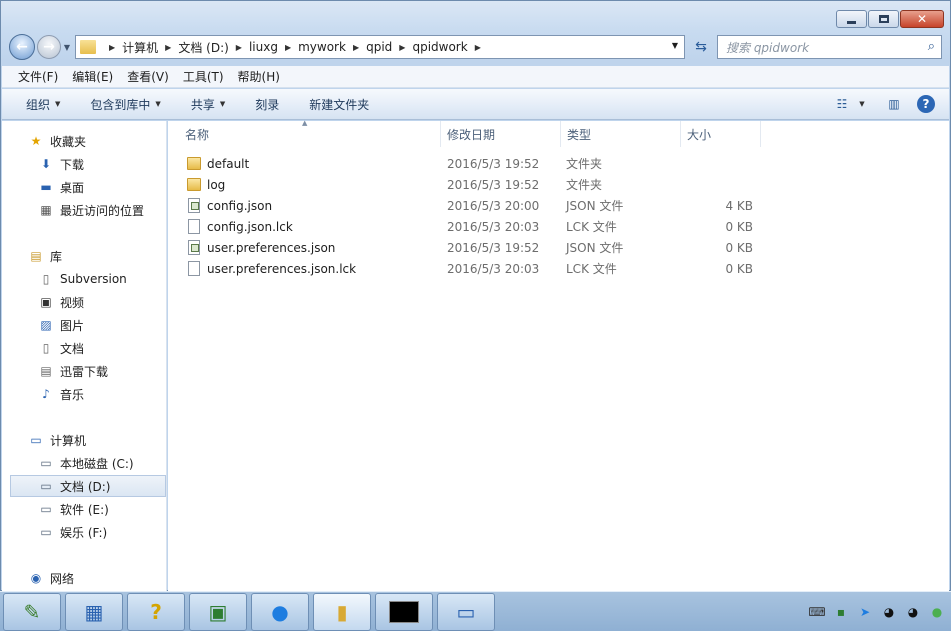 This screenshot has width=951, height=631. Describe the element at coordinates (263, 47) in the screenshot. I see `breadcrumb-item: liuxg` at that location.